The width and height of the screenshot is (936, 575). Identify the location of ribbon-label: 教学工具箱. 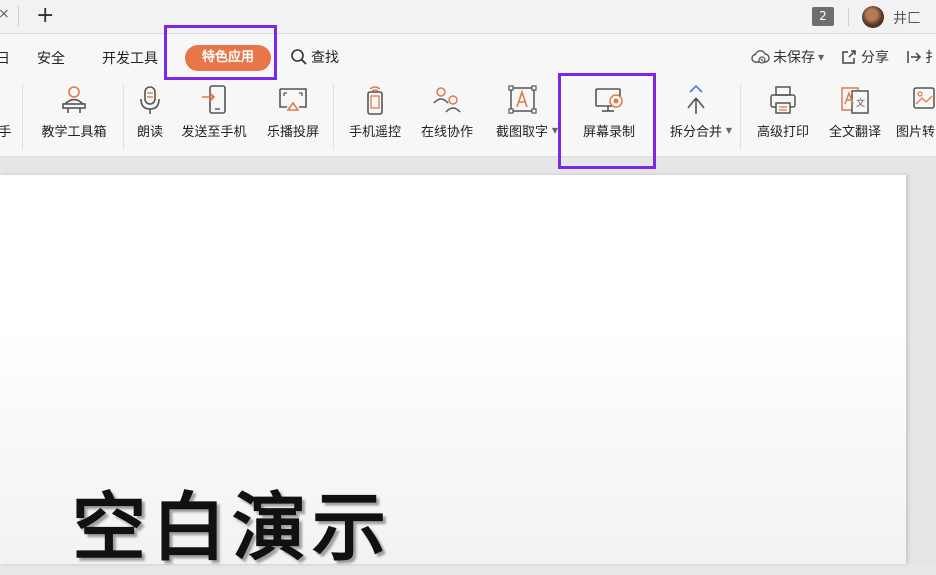
(74, 132).